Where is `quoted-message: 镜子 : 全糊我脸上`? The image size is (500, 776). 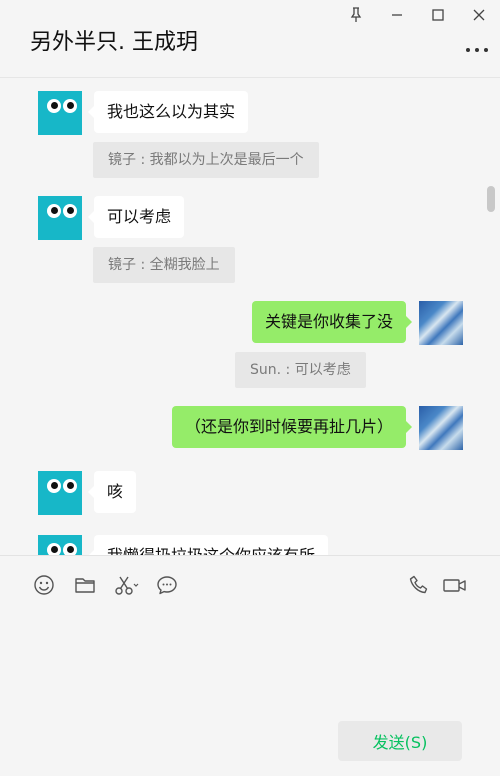
quoted-message: 镜子 : 全糊我脸上 is located at coordinates (164, 265).